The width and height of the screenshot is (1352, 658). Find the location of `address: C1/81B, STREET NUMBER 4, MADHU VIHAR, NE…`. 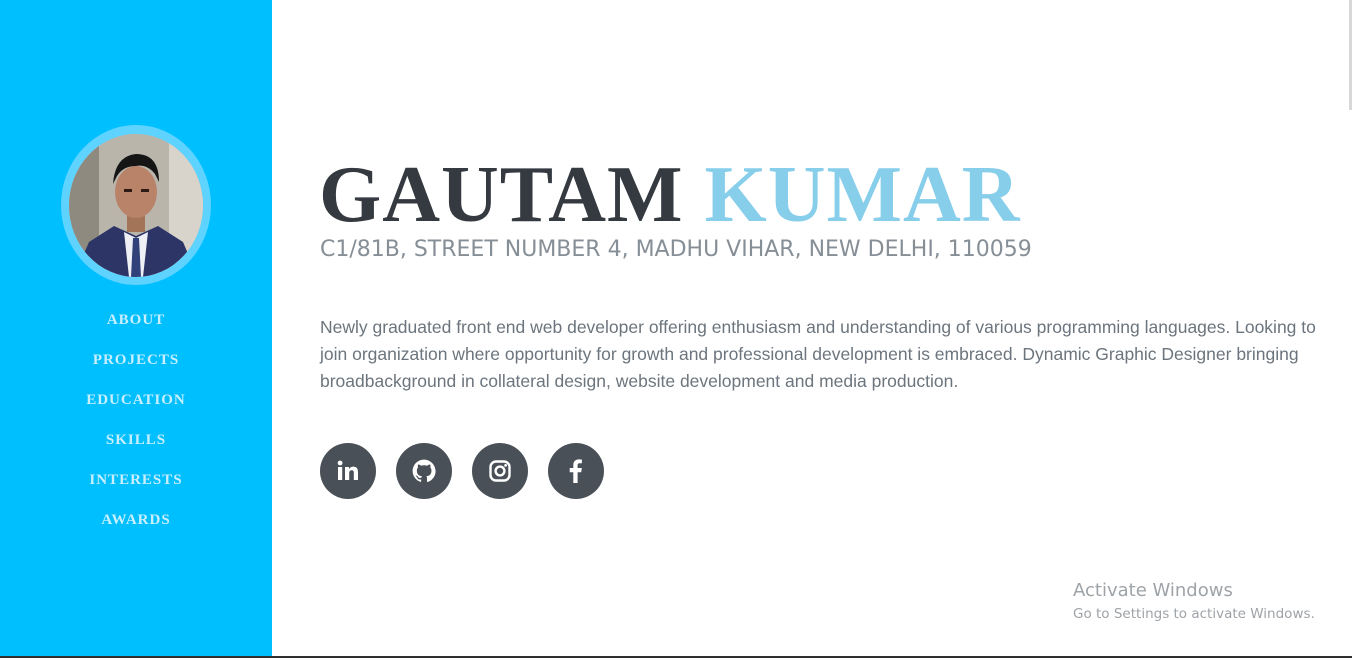

address: C1/81B, STREET NUMBER 4, MADHU VIHAR, NE… is located at coordinates (676, 249).